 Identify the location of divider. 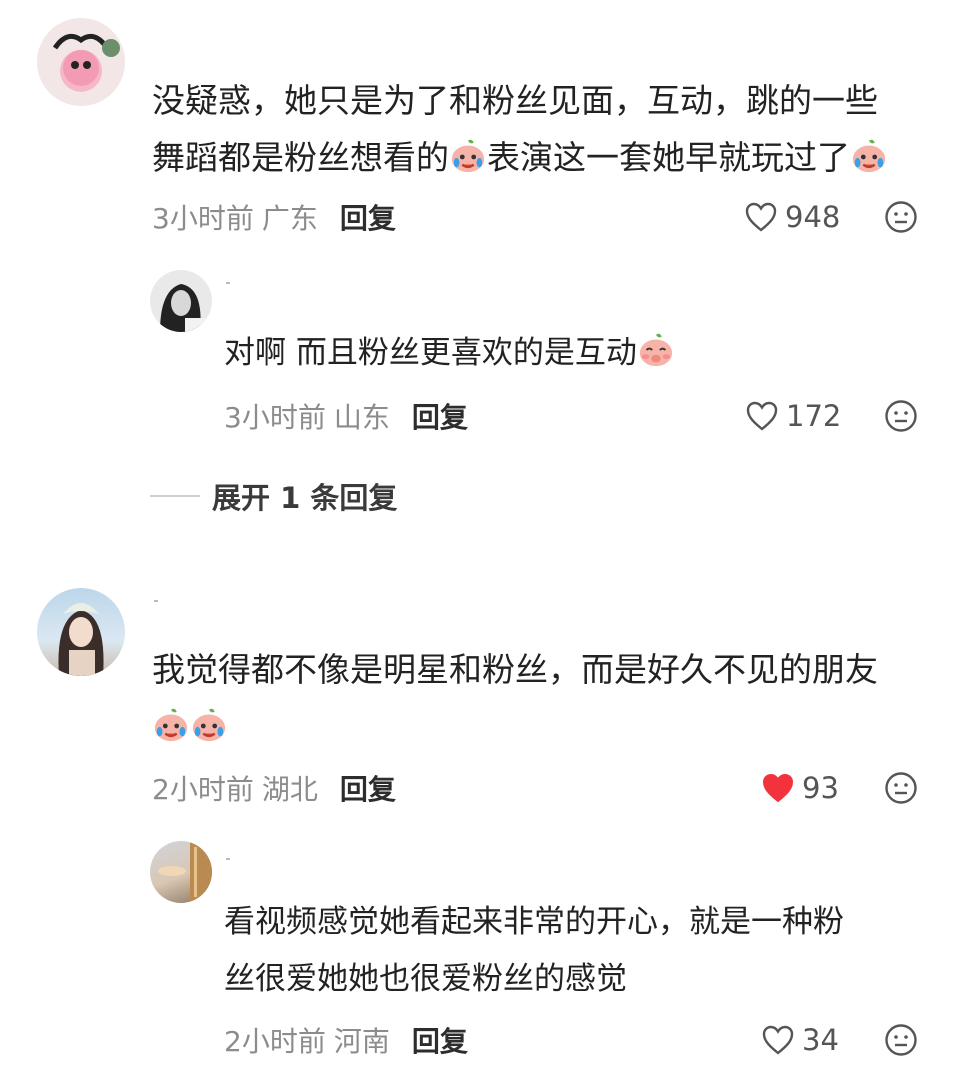
(175, 496).